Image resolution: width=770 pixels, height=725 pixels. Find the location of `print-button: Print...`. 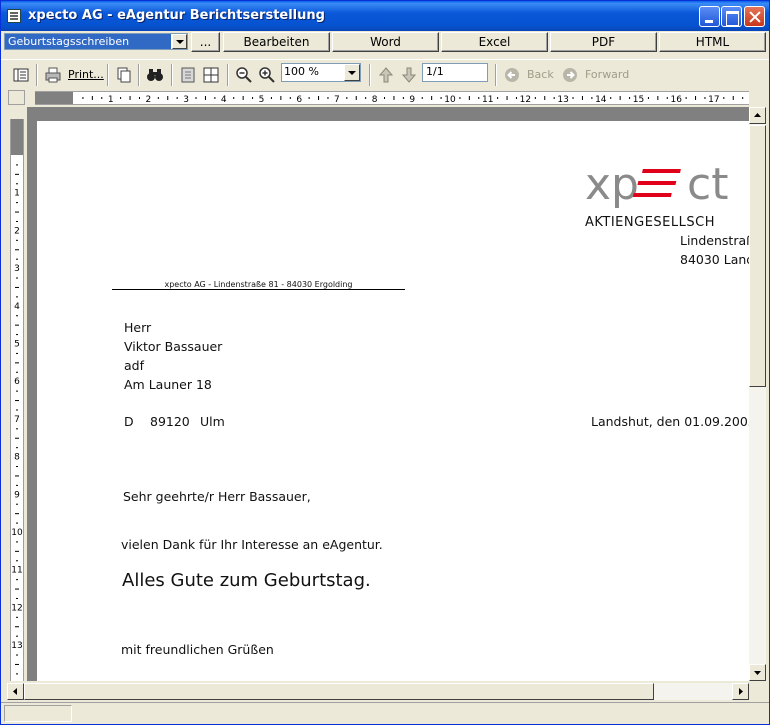

print-button: Print... is located at coordinates (86, 74).